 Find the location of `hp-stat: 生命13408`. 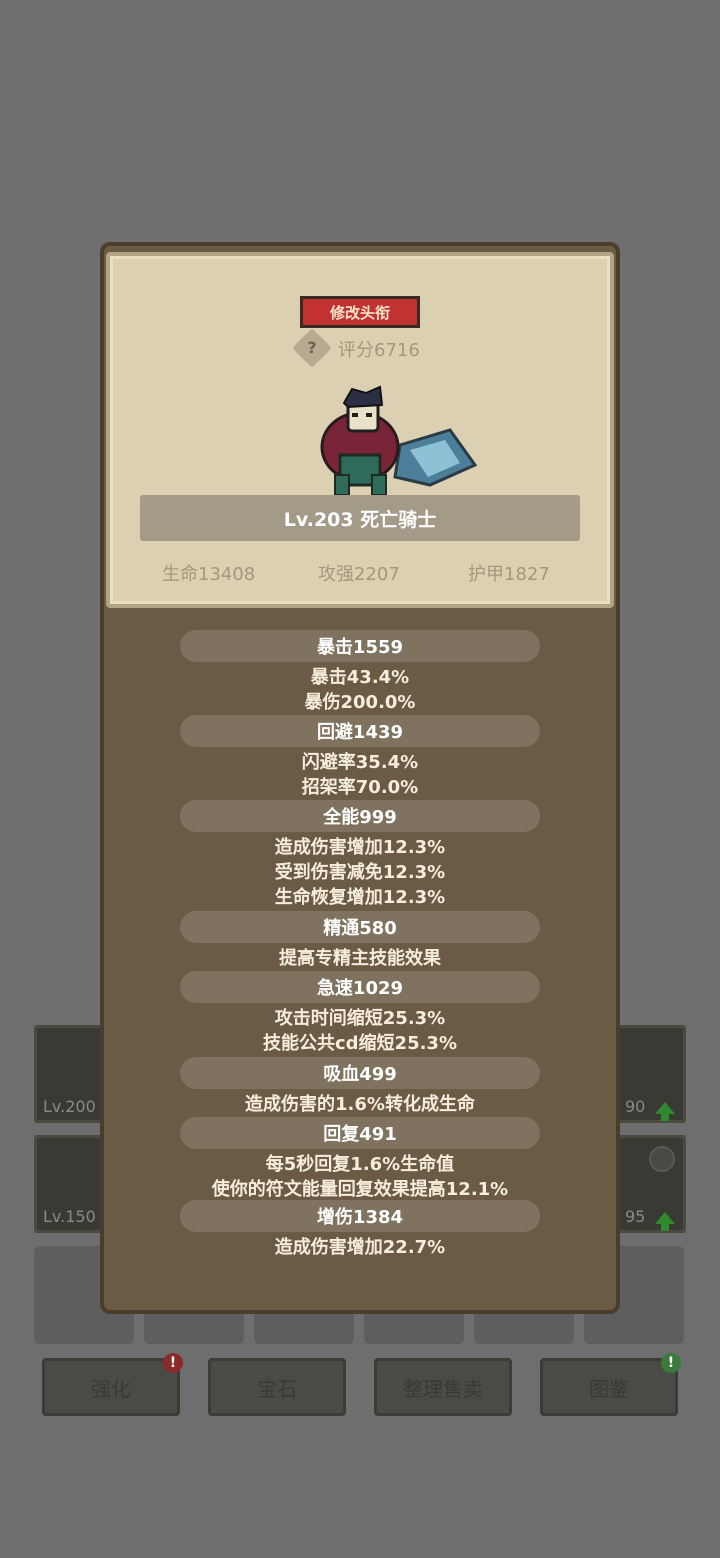

hp-stat: 生命13408 is located at coordinates (209, 574).